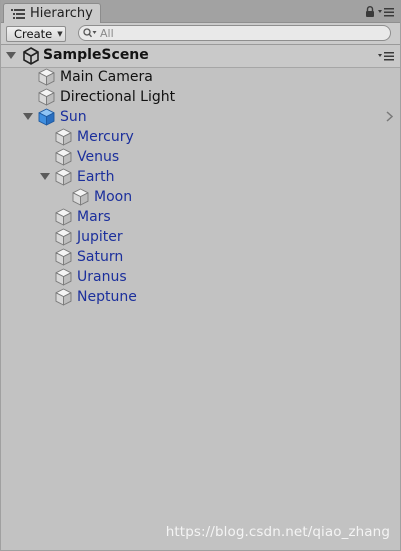  Describe the element at coordinates (200, 177) in the screenshot. I see `tree-row-earth: Earth` at that location.